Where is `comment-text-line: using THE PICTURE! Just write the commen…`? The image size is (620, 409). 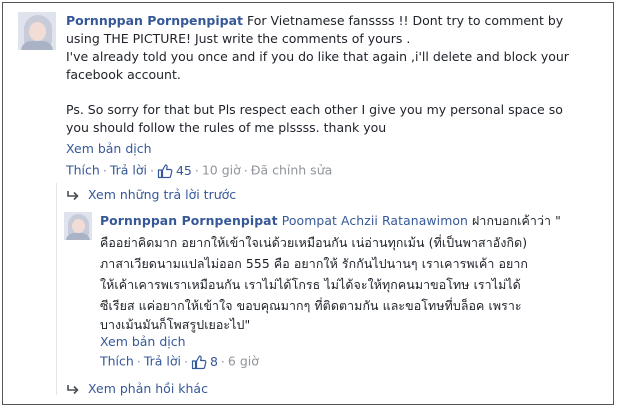
comment-text-line: using THE PICTURE! Just write the commen… is located at coordinates (238, 38).